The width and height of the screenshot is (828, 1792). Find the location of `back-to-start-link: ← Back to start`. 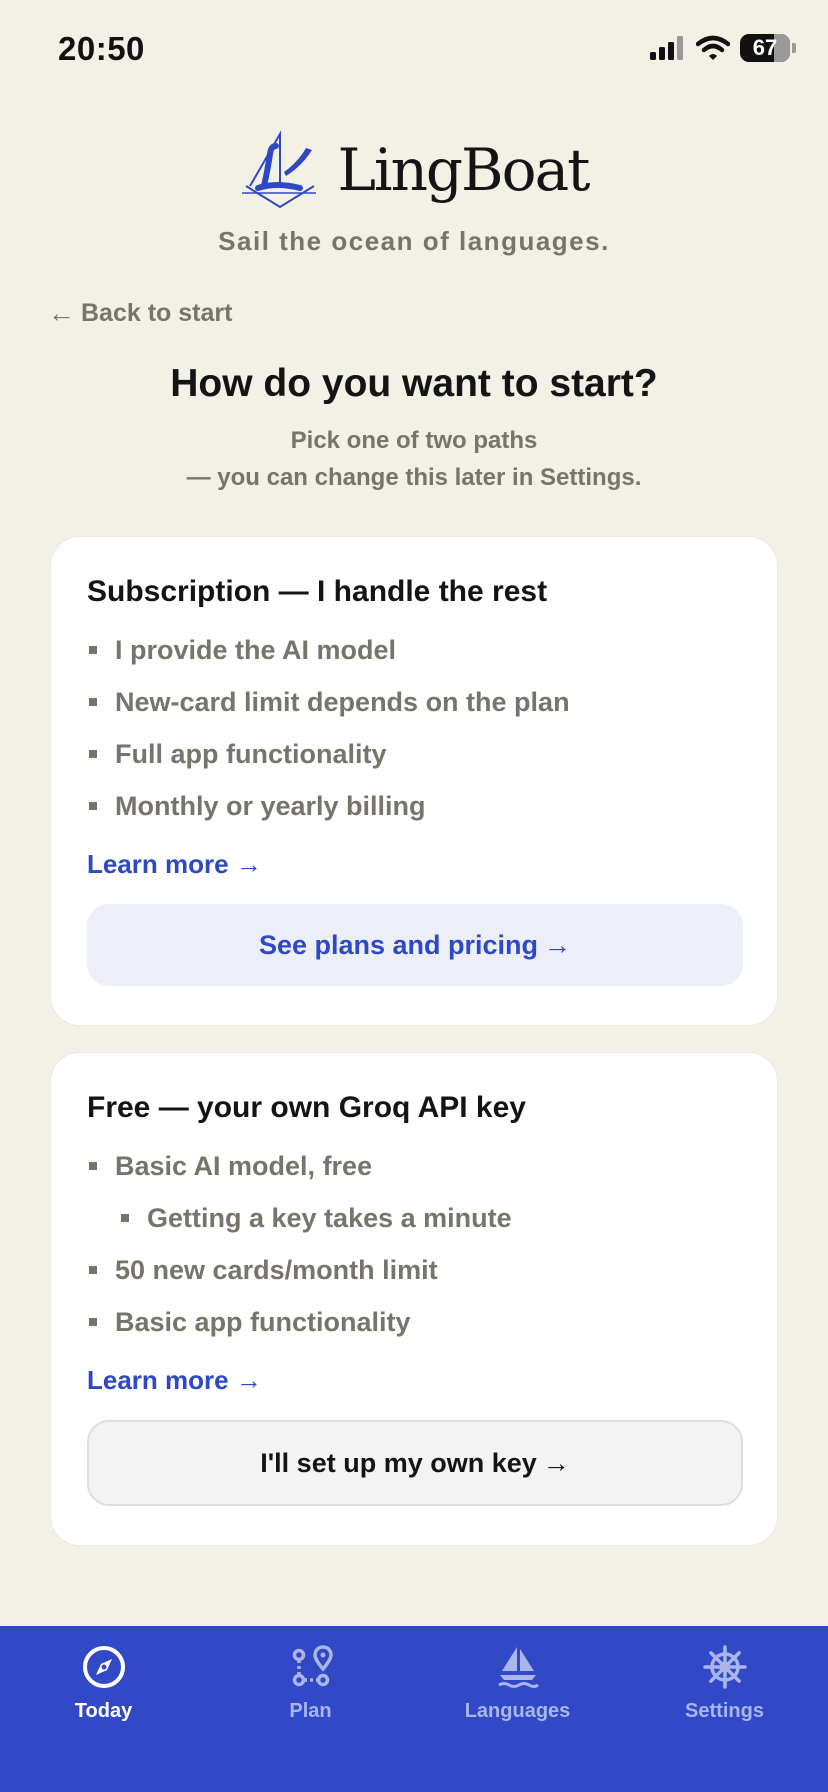

back-to-start-link: ← Back to start is located at coordinates (140, 313).